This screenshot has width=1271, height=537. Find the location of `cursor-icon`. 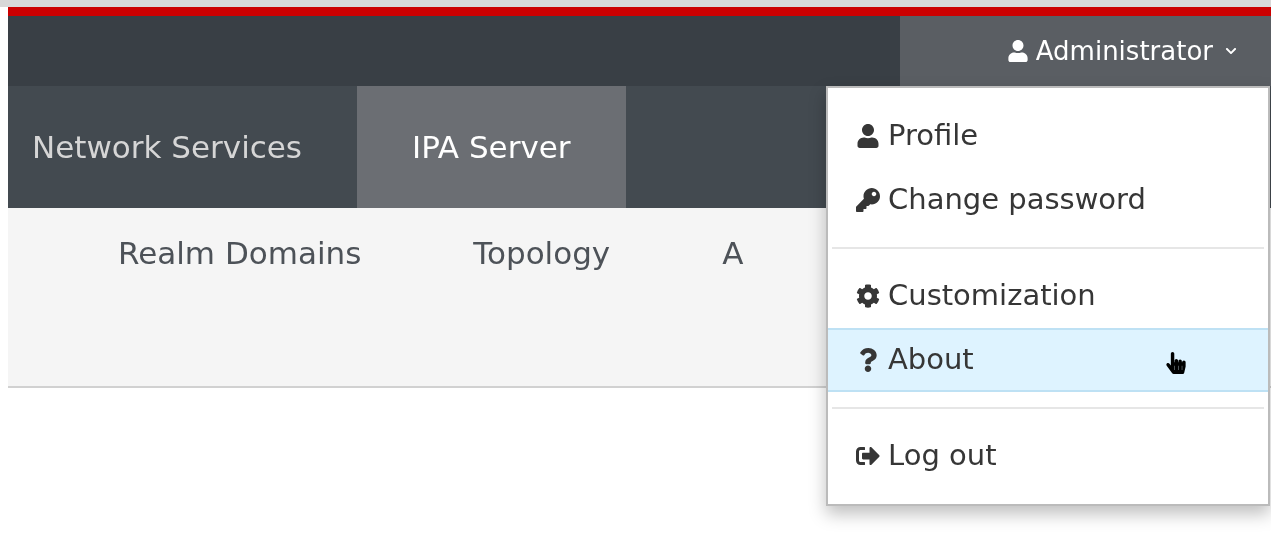

cursor-icon is located at coordinates (1176, 363).